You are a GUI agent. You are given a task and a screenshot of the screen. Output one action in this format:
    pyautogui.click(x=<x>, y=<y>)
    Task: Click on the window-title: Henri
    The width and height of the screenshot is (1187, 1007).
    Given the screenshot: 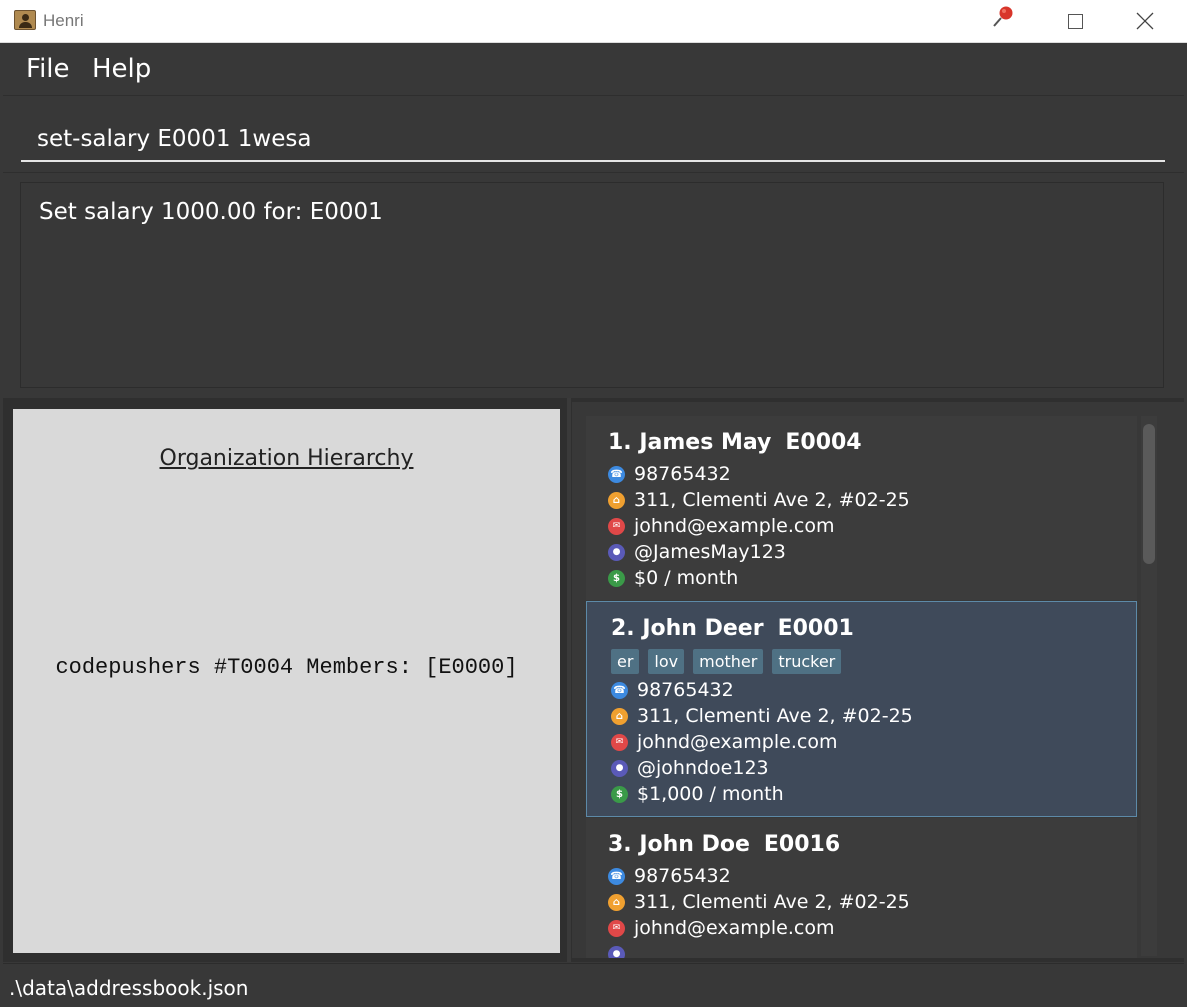 What is the action you would take?
    pyautogui.click(x=63, y=20)
    